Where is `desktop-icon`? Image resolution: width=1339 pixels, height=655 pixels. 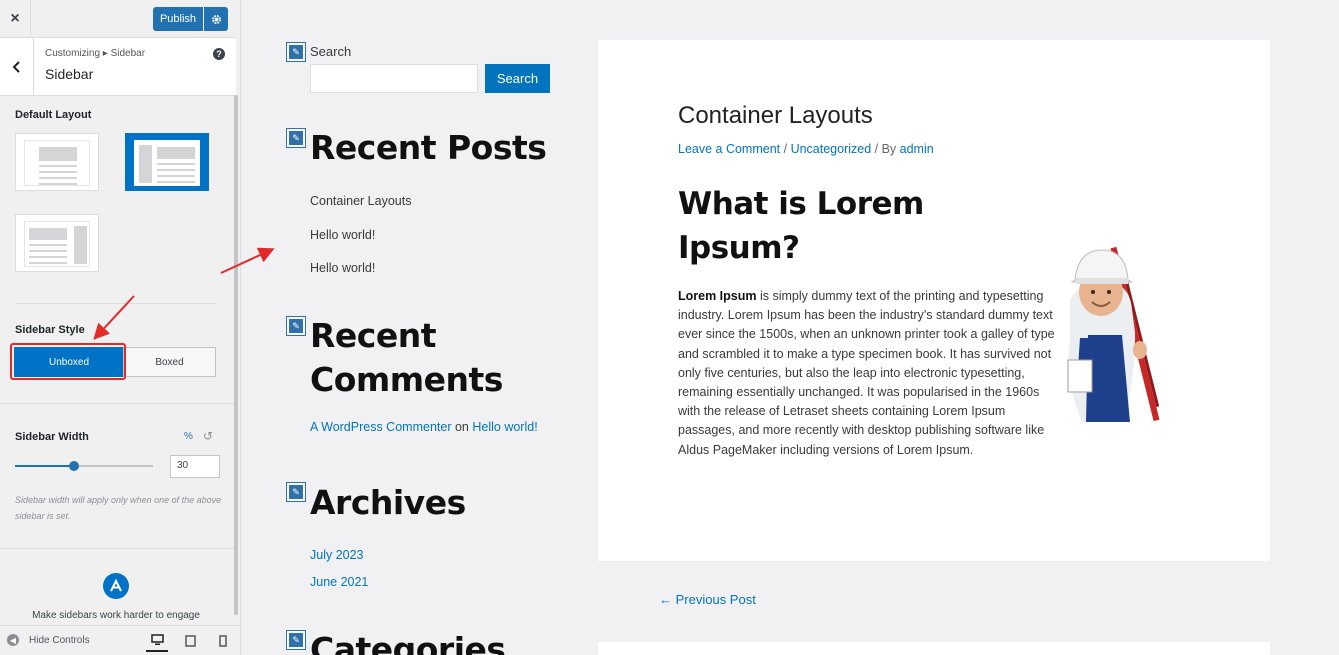 desktop-icon is located at coordinates (157, 639).